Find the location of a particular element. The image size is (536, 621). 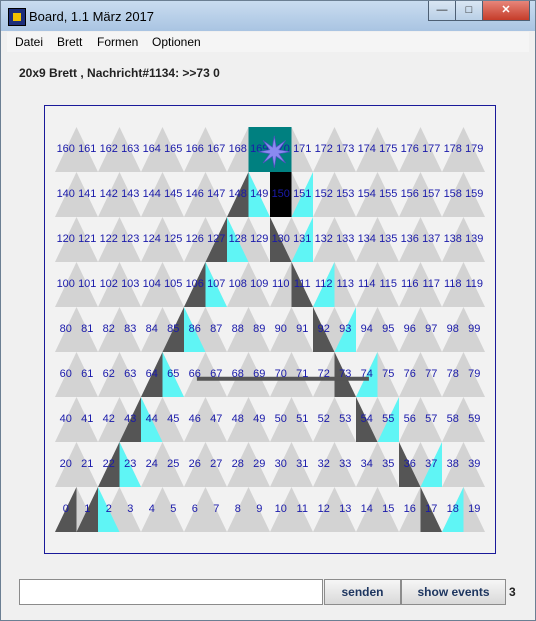

cell-number-105: 105 is located at coordinates (173, 284).